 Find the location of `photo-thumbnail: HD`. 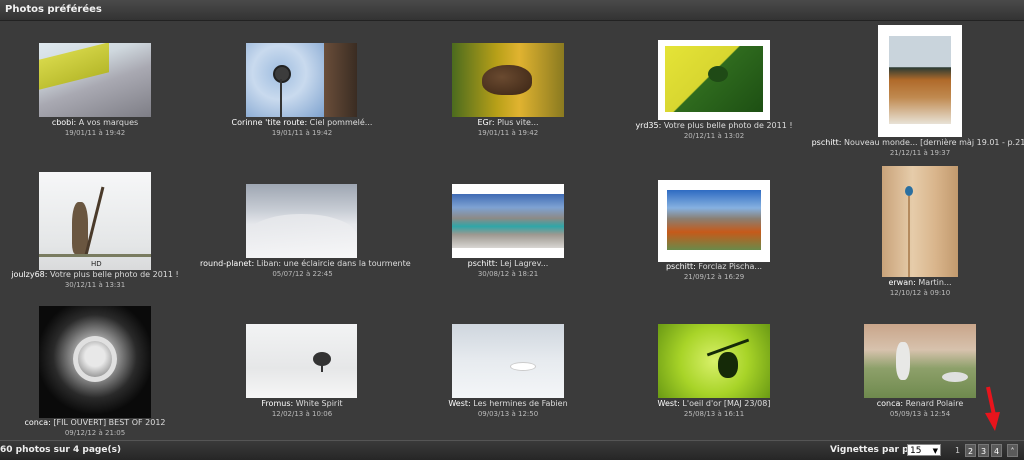

photo-thumbnail: HD is located at coordinates (95, 221).